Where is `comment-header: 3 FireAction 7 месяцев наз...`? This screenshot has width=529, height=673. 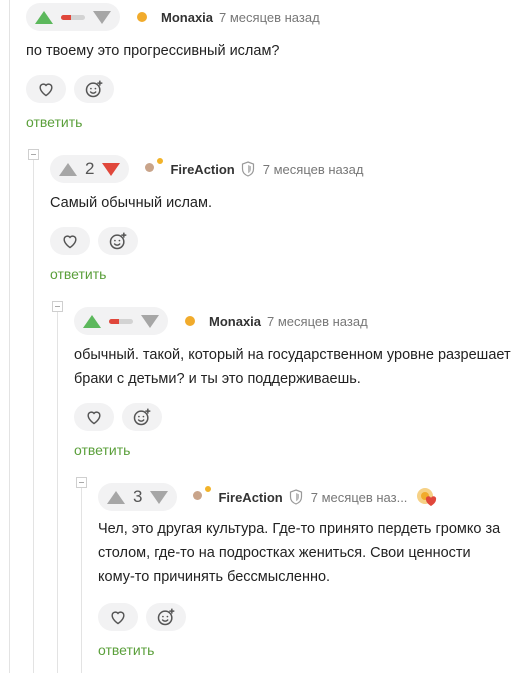
comment-header: 3 FireAction 7 месяцев наз... is located at coordinates (252, 497).